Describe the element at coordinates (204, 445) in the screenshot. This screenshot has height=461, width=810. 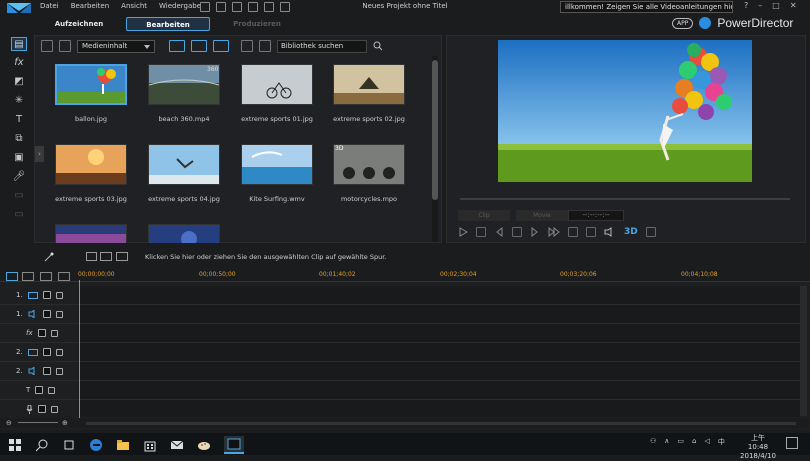
I see `paint-icon` at that location.